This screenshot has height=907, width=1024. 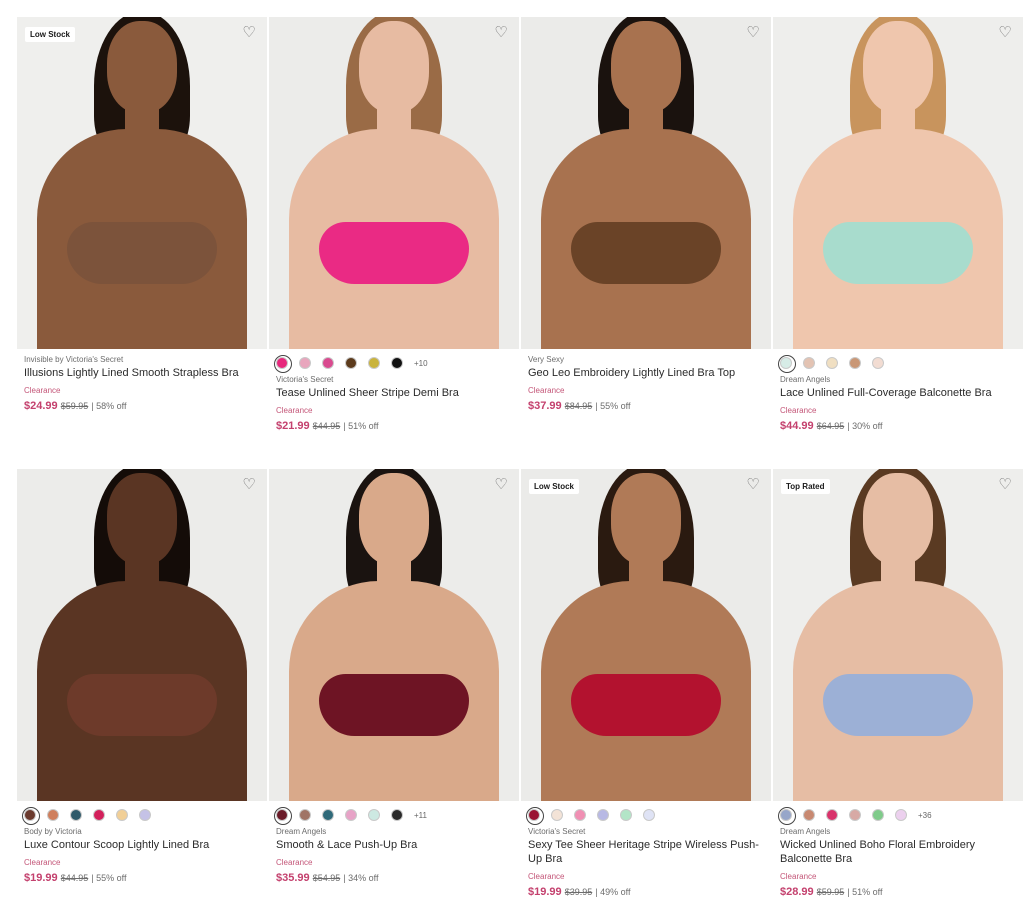 What do you see at coordinates (293, 426) in the screenshot?
I see `sale-price: $21.99` at bounding box center [293, 426].